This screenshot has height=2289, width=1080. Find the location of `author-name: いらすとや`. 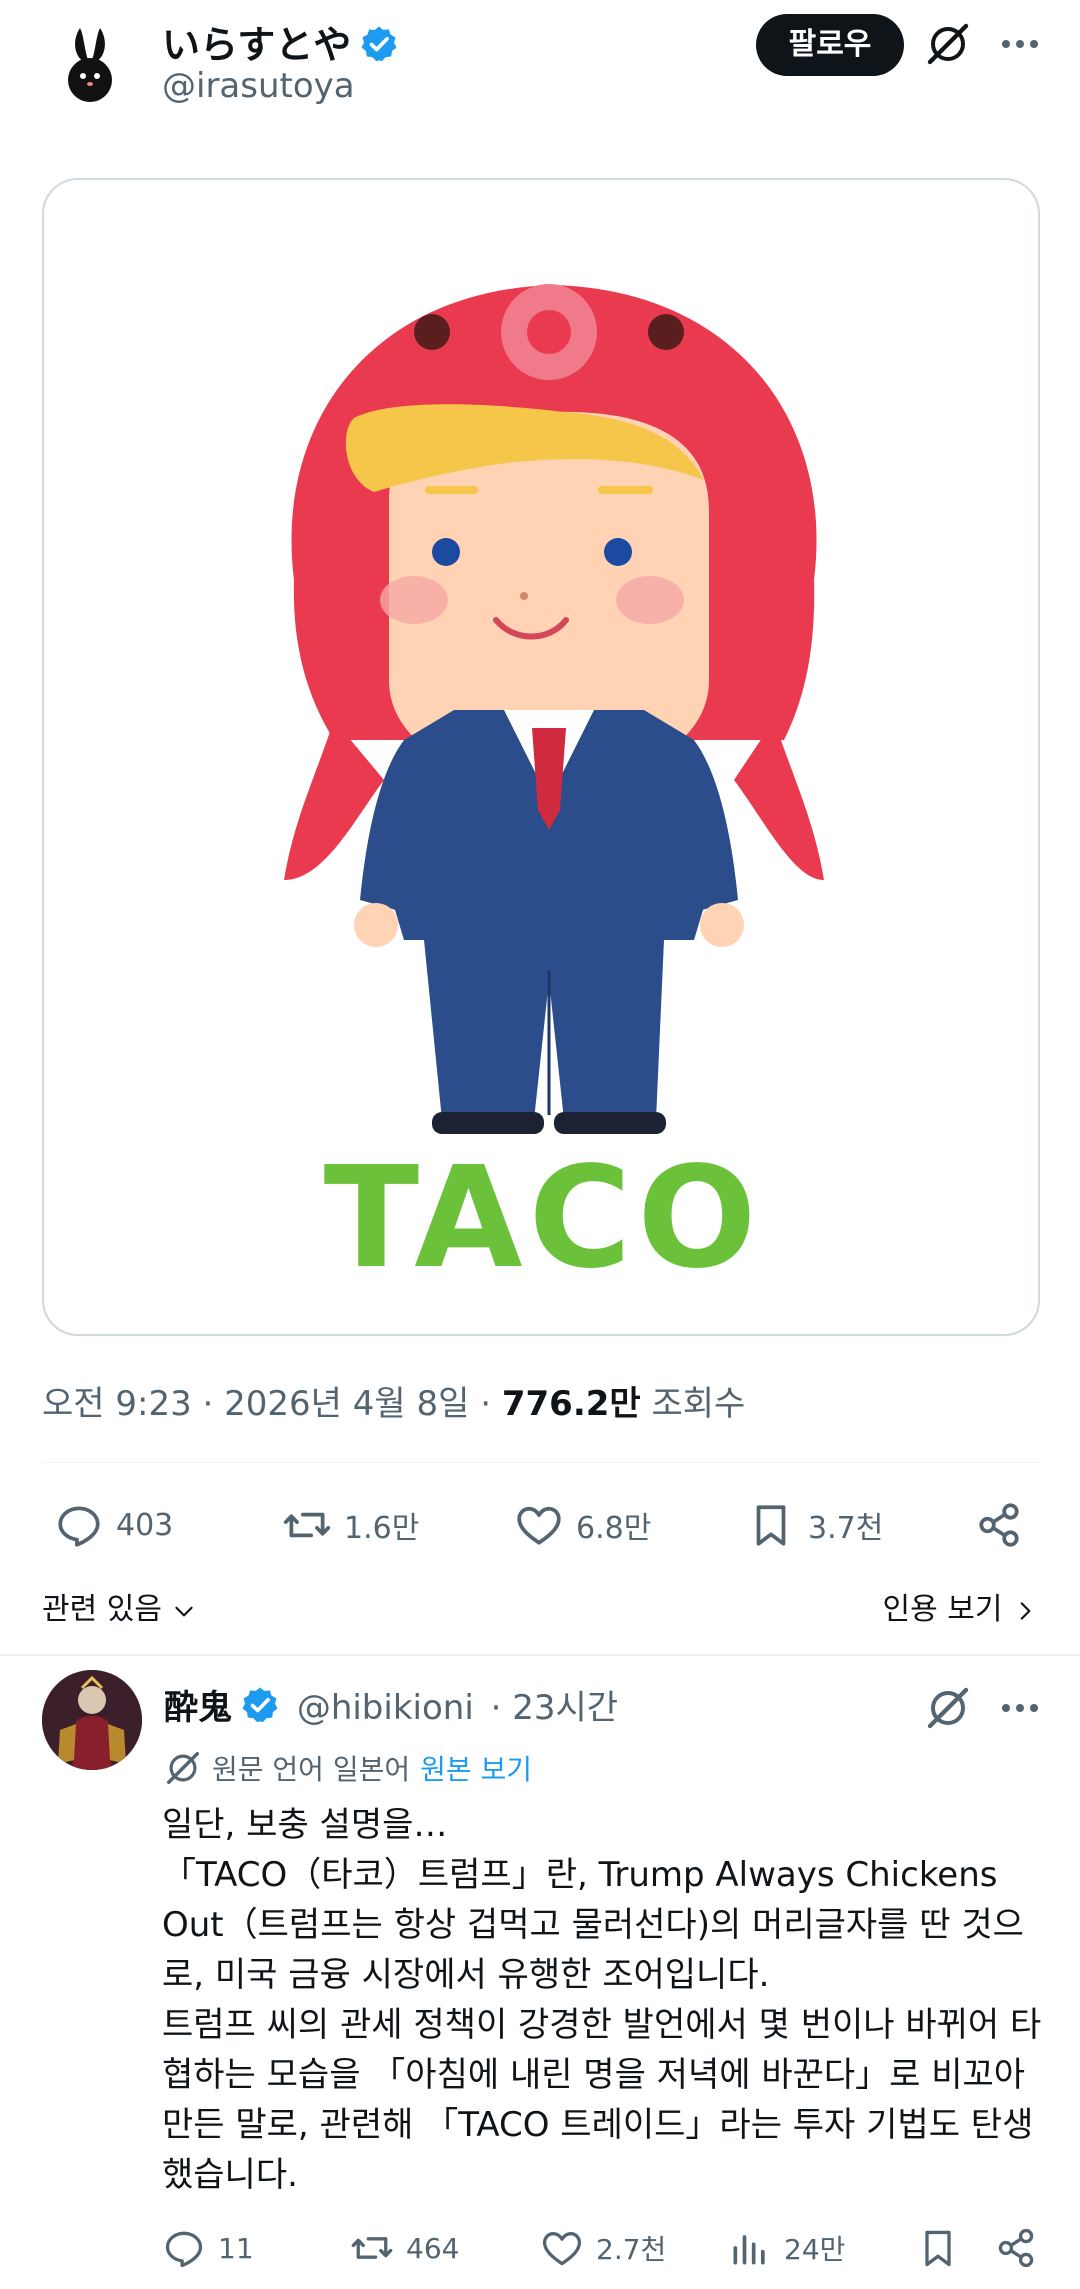

author-name: いらすとや is located at coordinates (280, 41).